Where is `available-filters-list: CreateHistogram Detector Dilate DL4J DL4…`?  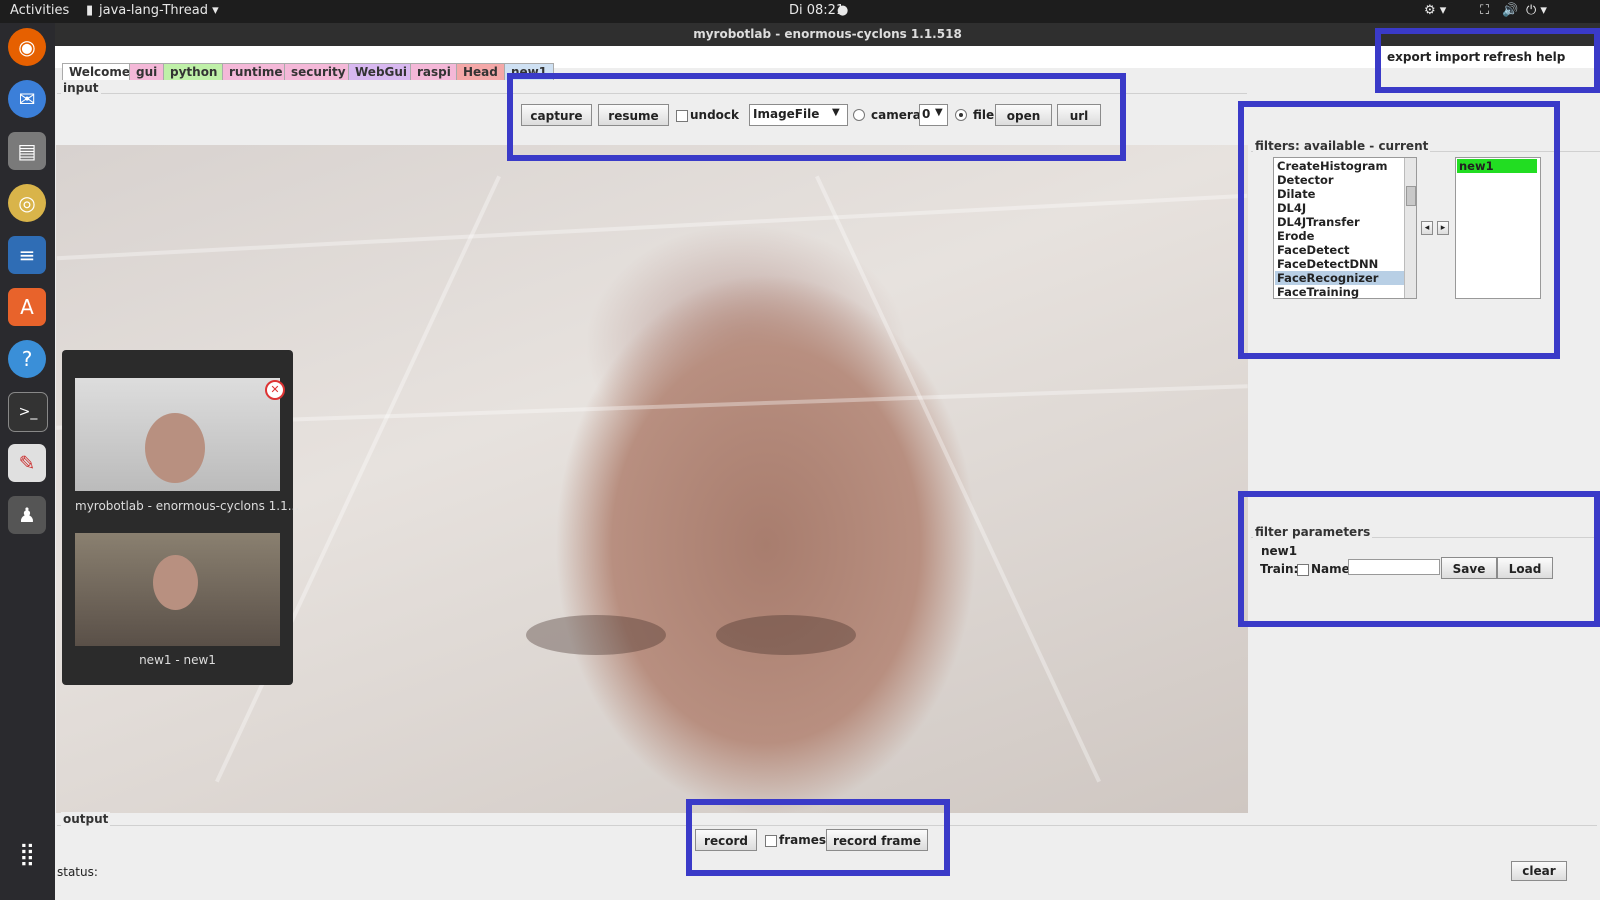
available-filters-list: CreateHistogram Detector Dilate DL4J DL4… is located at coordinates (1345, 228).